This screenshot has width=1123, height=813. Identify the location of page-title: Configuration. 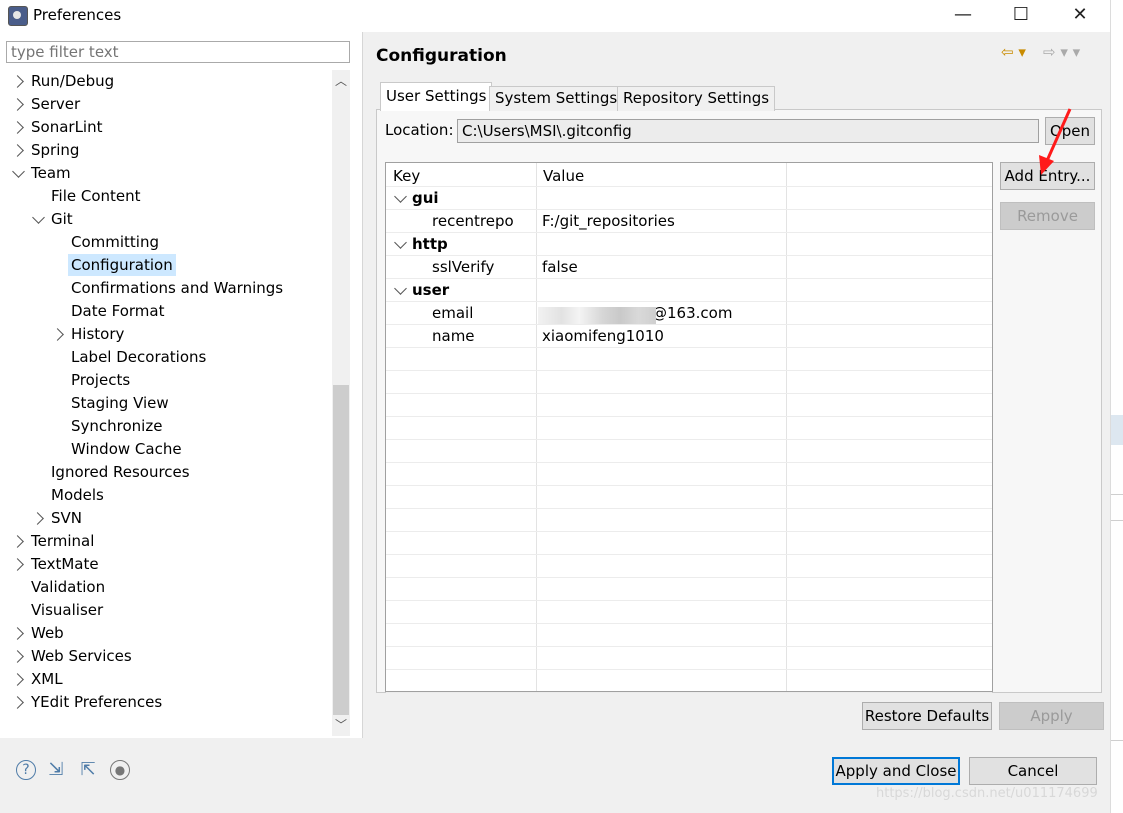
(441, 56).